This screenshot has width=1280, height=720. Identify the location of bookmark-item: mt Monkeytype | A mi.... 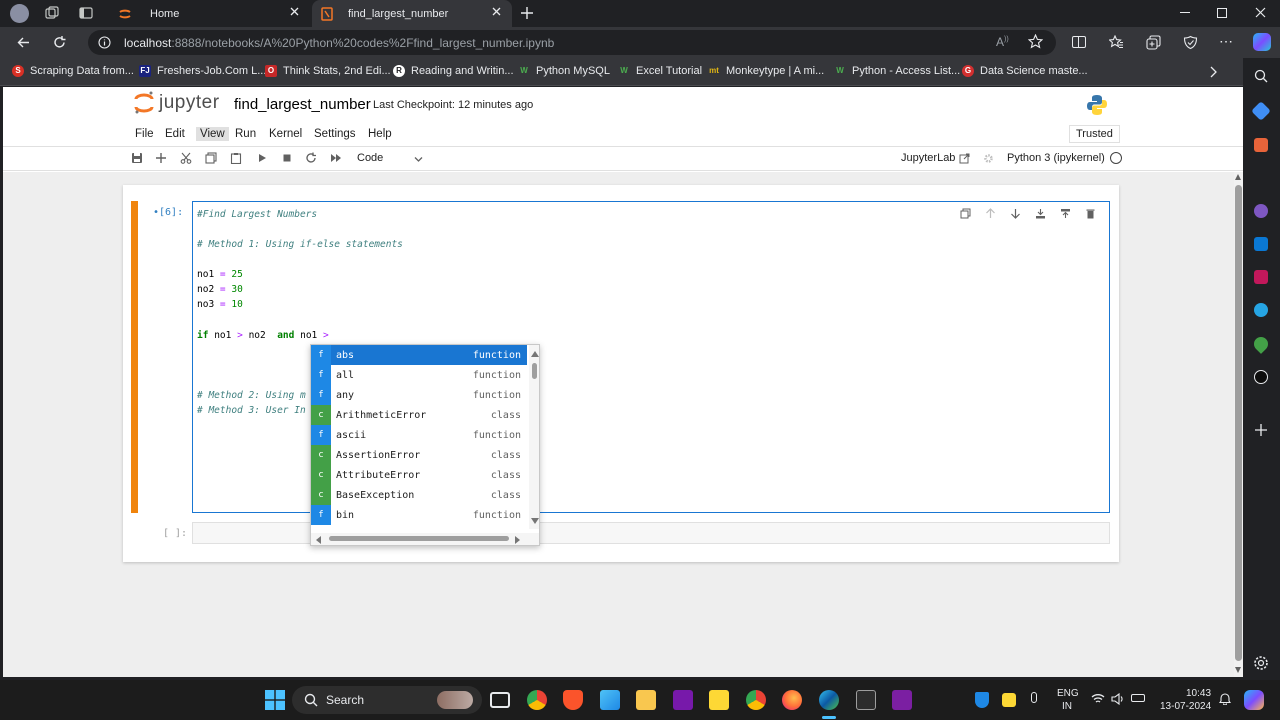
(766, 71).